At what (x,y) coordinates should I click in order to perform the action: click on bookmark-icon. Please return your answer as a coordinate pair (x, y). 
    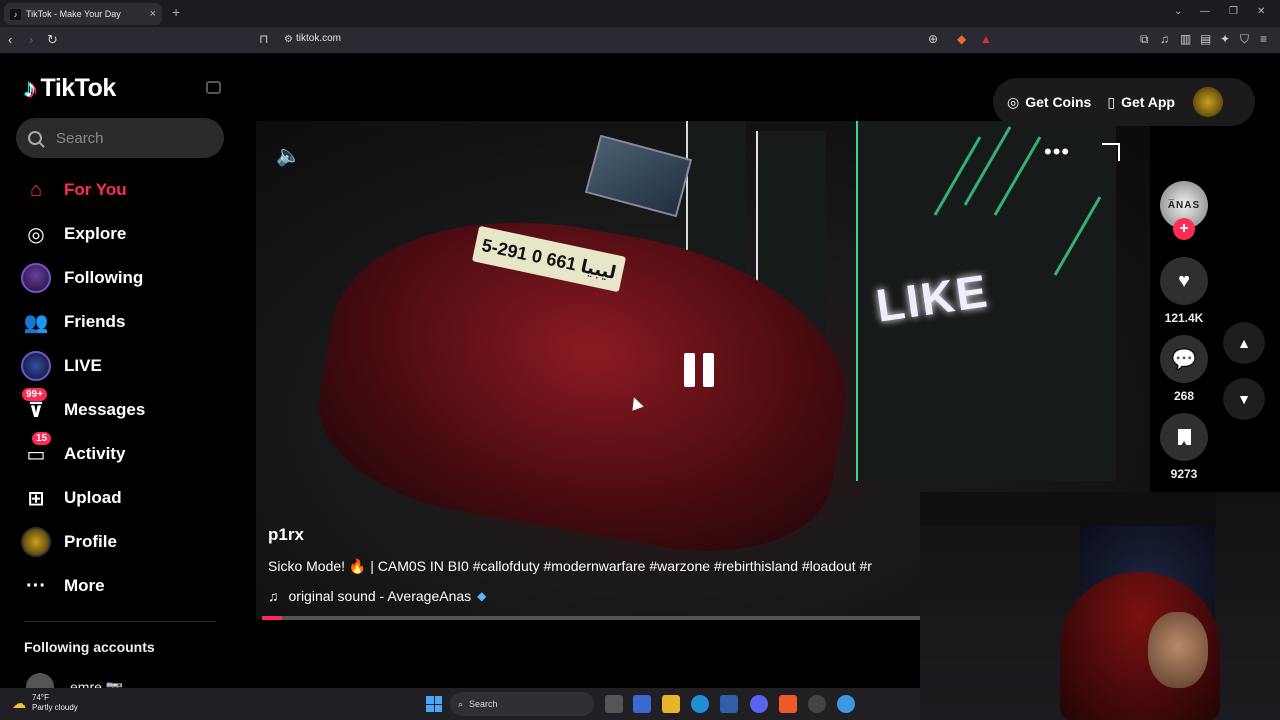
    Looking at the image, I should click on (1184, 437).